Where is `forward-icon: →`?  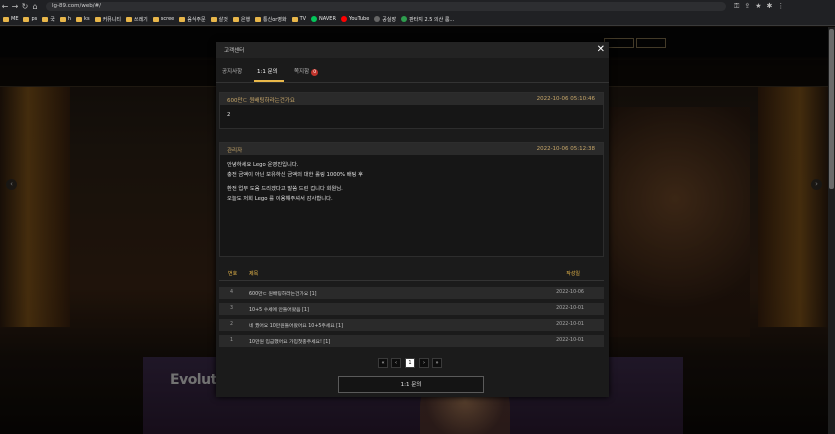
forward-icon: → is located at coordinates (15, 6).